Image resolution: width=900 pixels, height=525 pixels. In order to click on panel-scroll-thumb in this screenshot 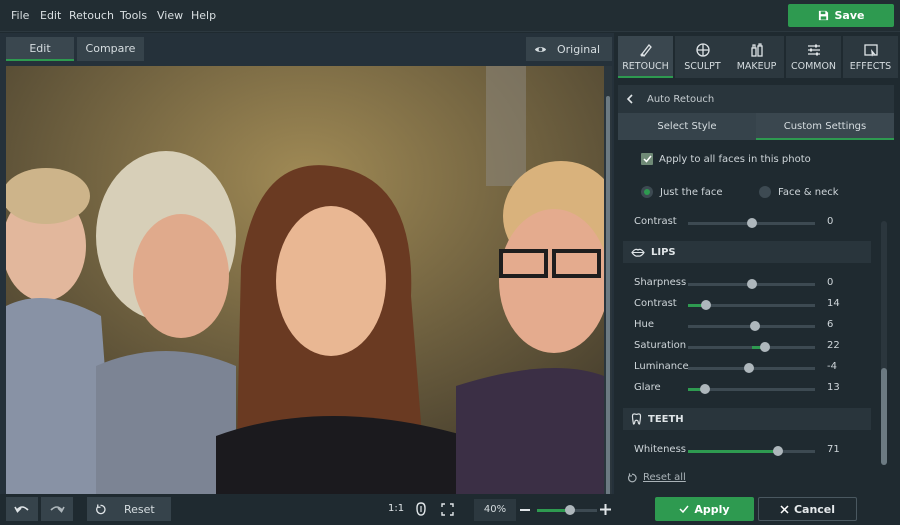, I will do `click(884, 416)`.